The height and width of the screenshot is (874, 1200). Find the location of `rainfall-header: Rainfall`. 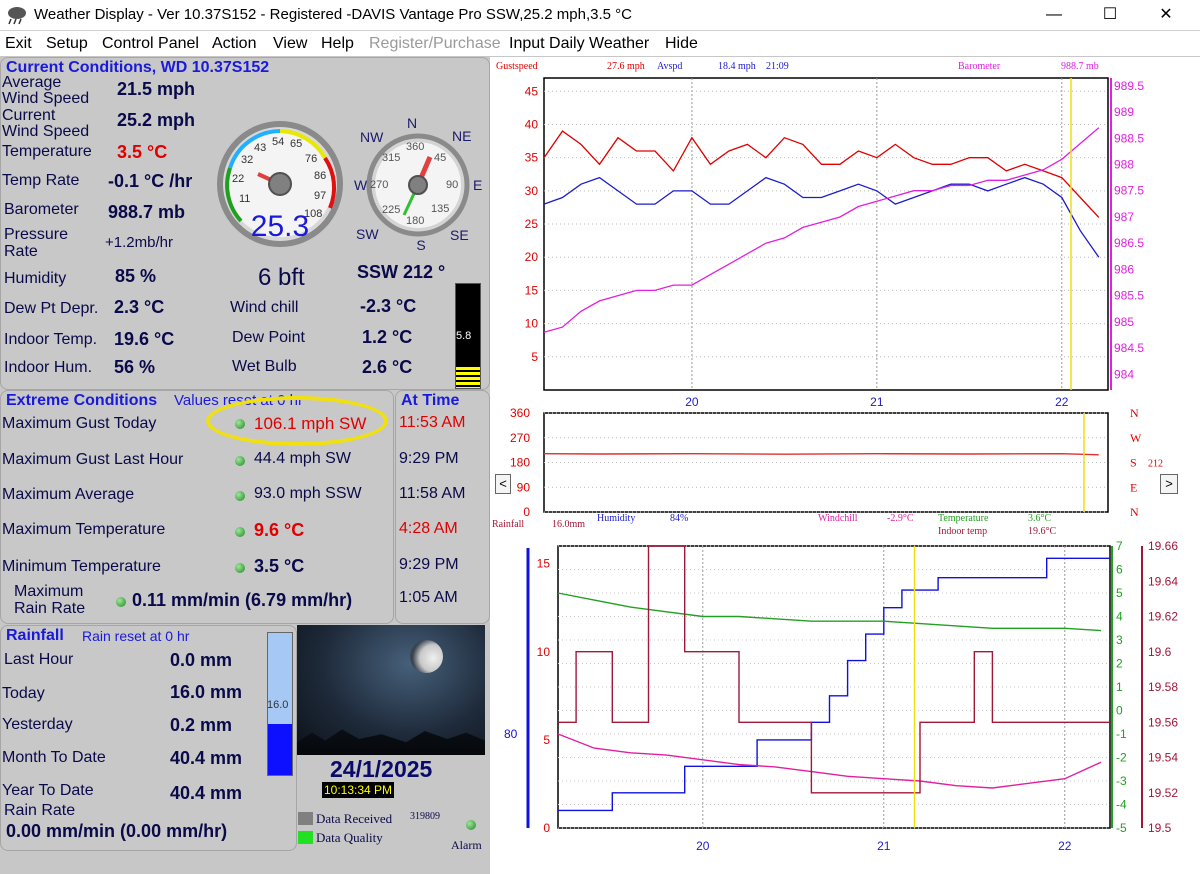

rainfall-header: Rainfall is located at coordinates (35, 635).